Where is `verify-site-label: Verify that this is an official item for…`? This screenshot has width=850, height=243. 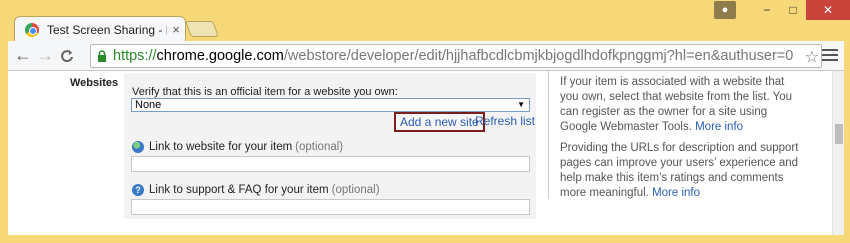 verify-site-label: Verify that this is an official item for… is located at coordinates (265, 92).